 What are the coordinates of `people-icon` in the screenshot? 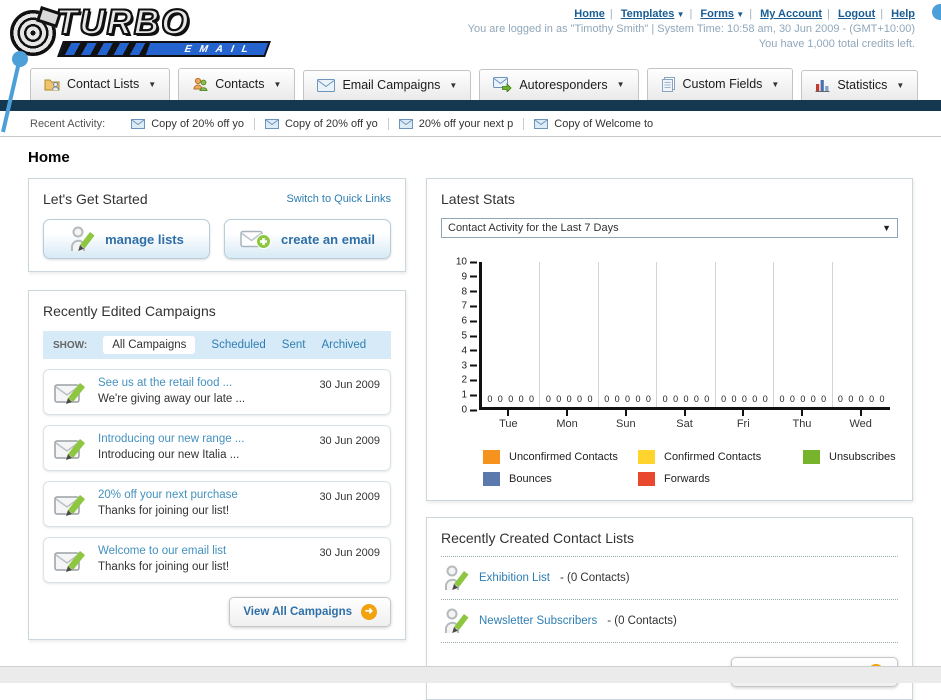 It's located at (200, 84).